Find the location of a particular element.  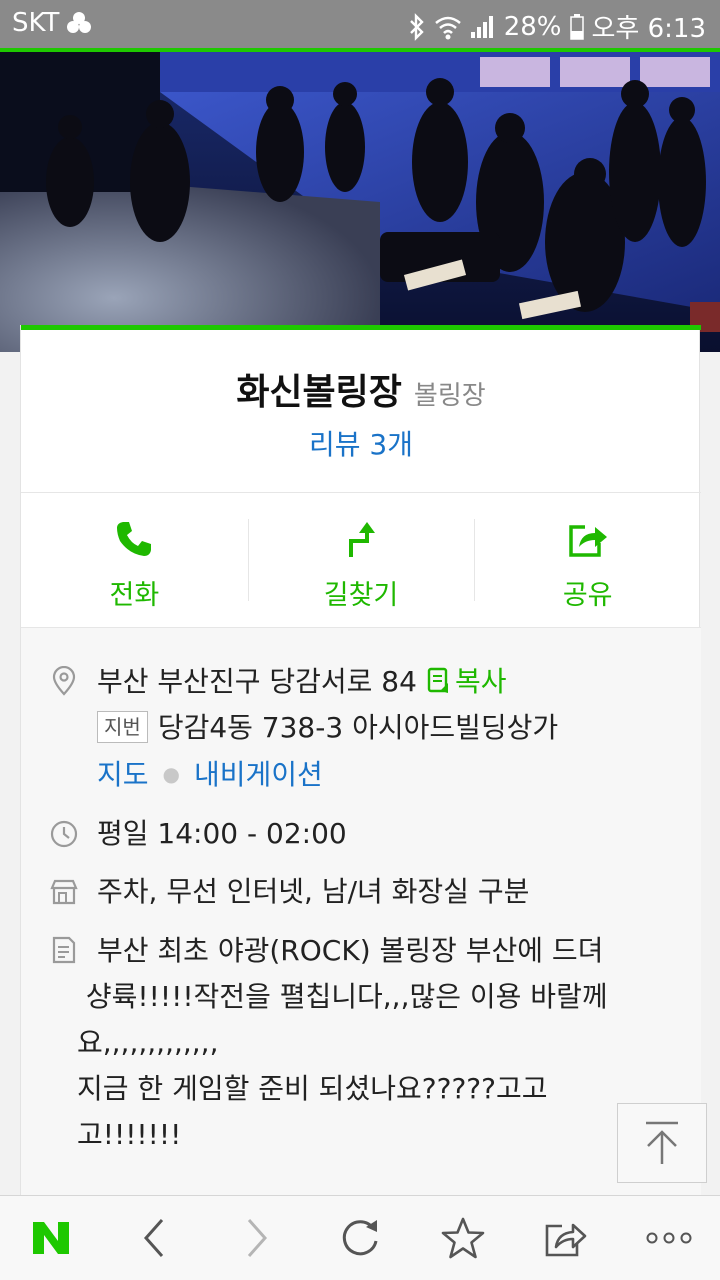

call-label: 전화 is located at coordinates (134, 595).